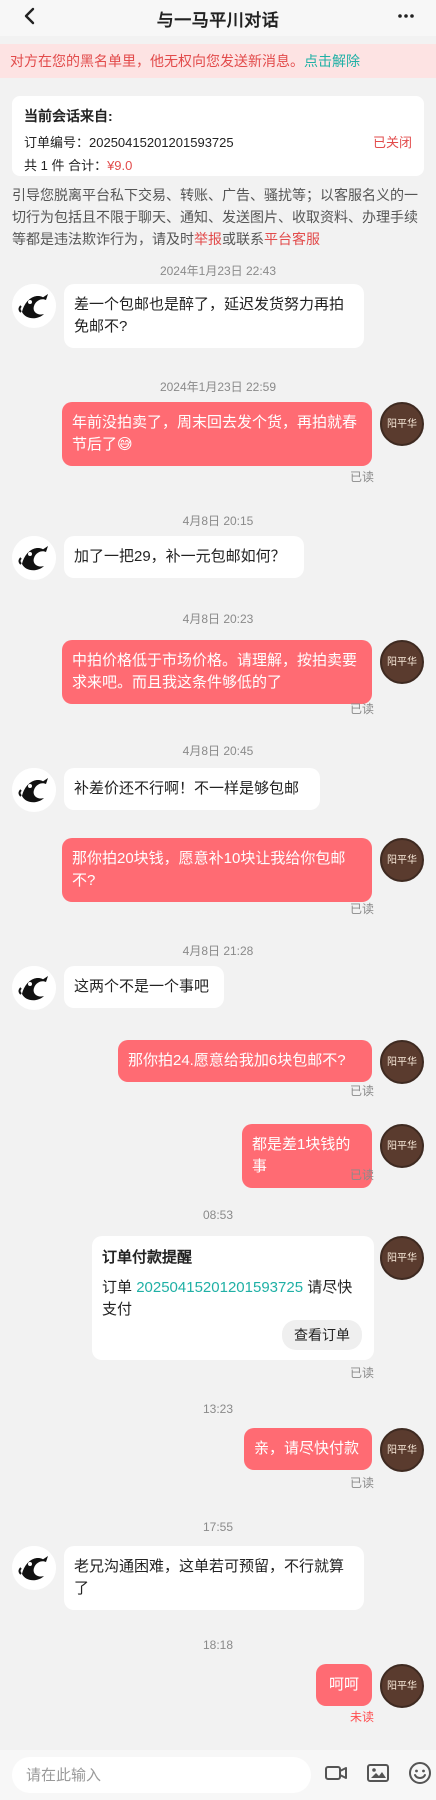 This screenshot has width=436, height=1800. Describe the element at coordinates (217, 870) in the screenshot. I see `message-bubble: 那你拍20块钱，愿意补10块让我给你包邮不?` at that location.